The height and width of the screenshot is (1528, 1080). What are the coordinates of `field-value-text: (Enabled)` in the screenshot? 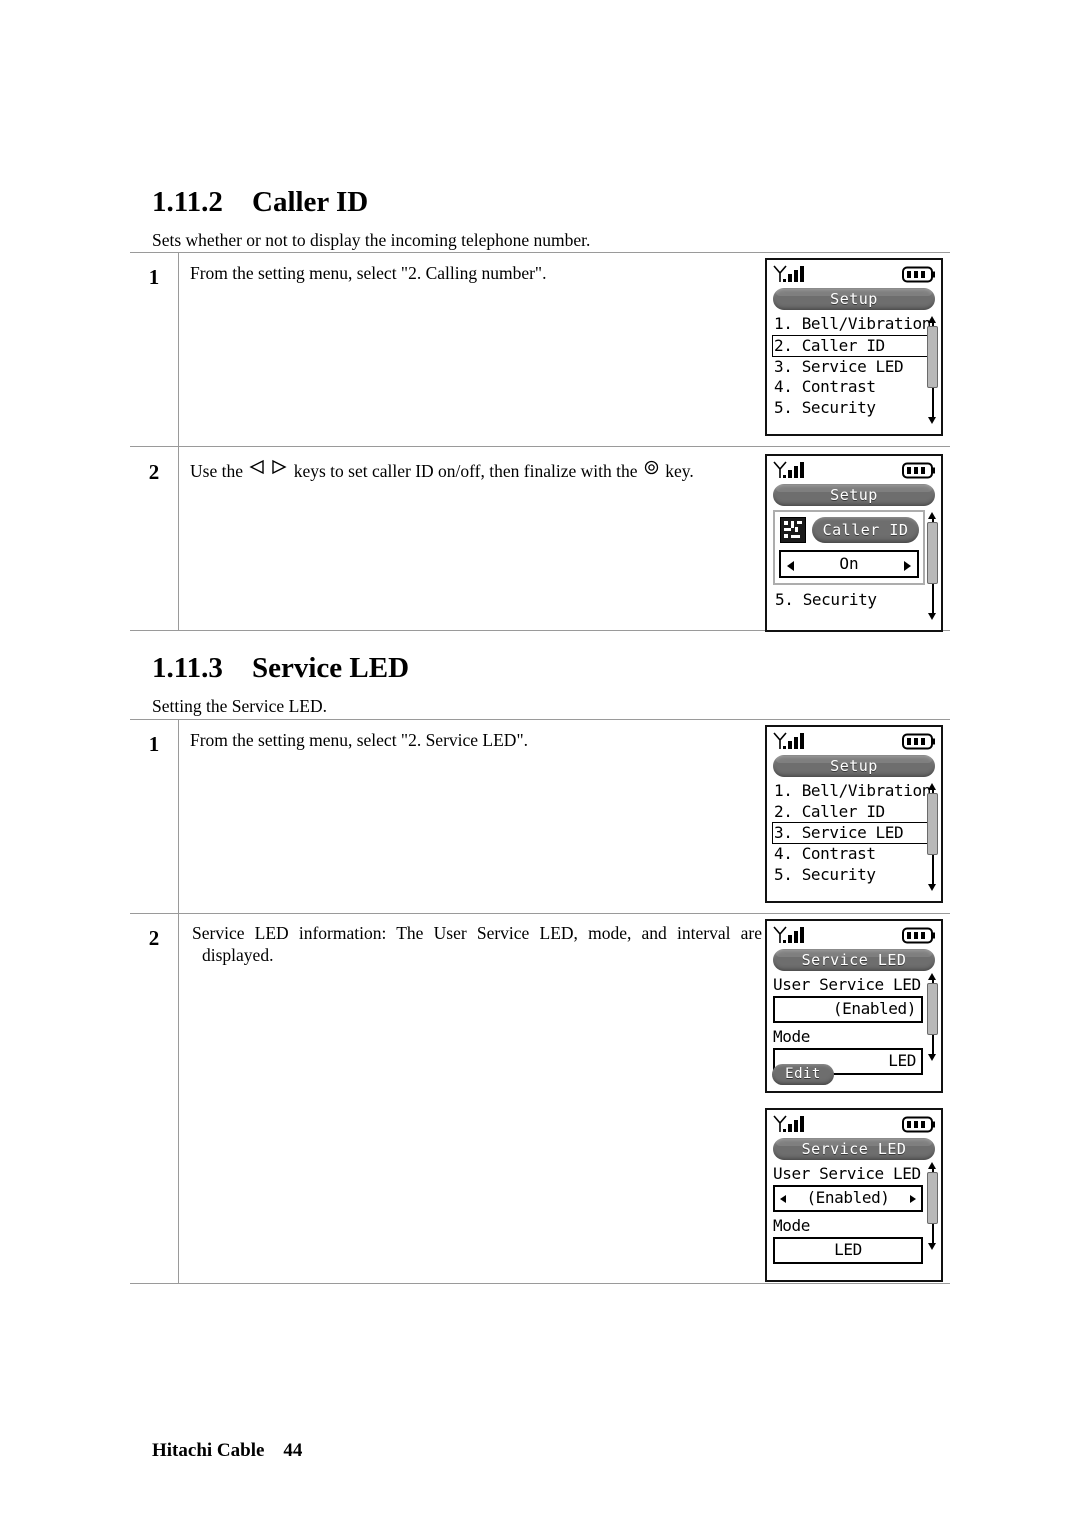 It's located at (848, 1197).